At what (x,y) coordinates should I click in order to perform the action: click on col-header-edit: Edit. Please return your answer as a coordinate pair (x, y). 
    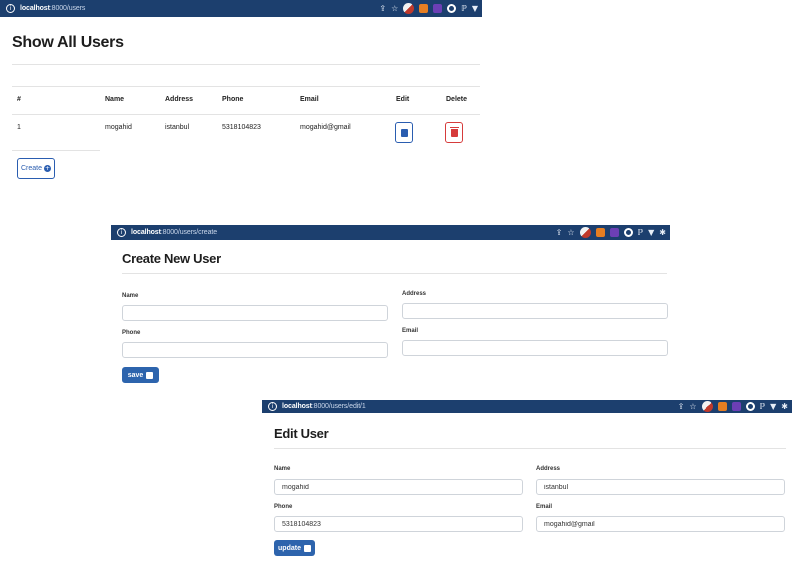
    Looking at the image, I should click on (403, 99).